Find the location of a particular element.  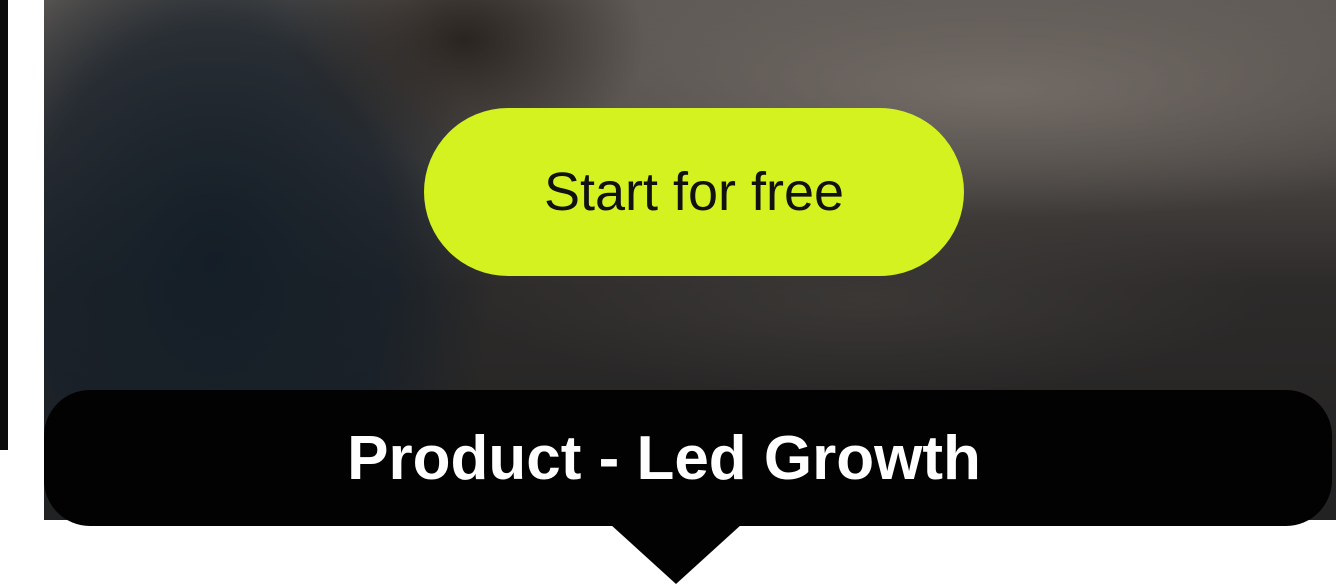

callout-pointer-arrow is located at coordinates (676, 554).